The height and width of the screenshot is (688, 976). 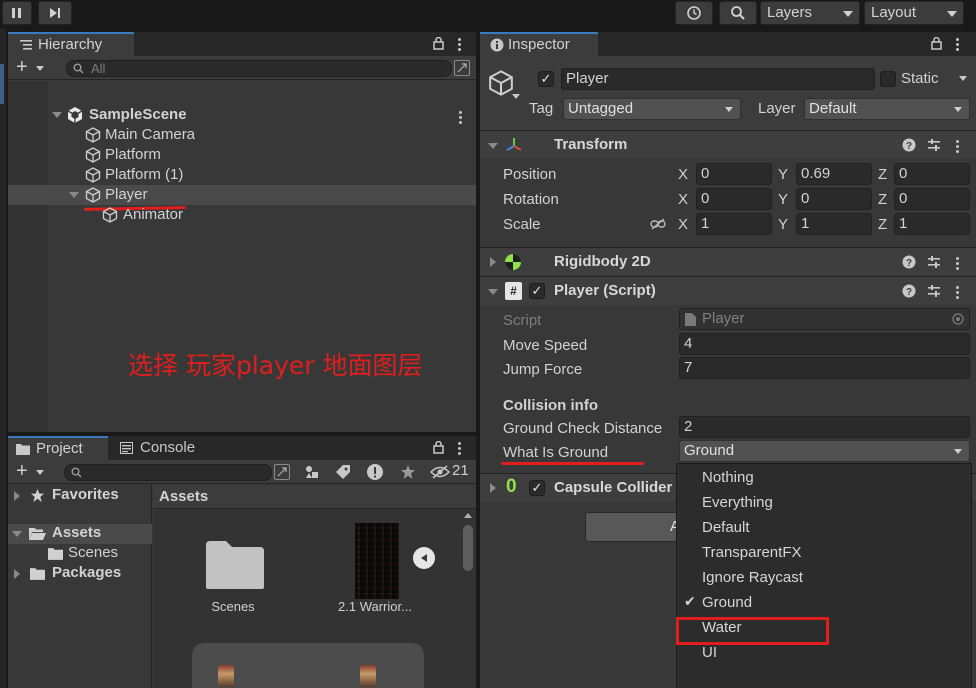 I want to click on menu-item-ui: UI, so click(x=825, y=653).